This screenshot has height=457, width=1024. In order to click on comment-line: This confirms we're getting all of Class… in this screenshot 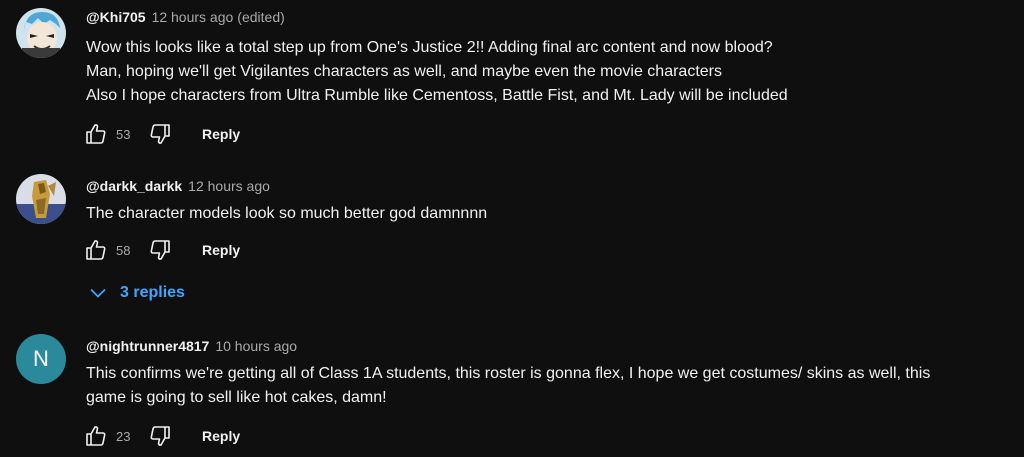, I will do `click(508, 373)`.